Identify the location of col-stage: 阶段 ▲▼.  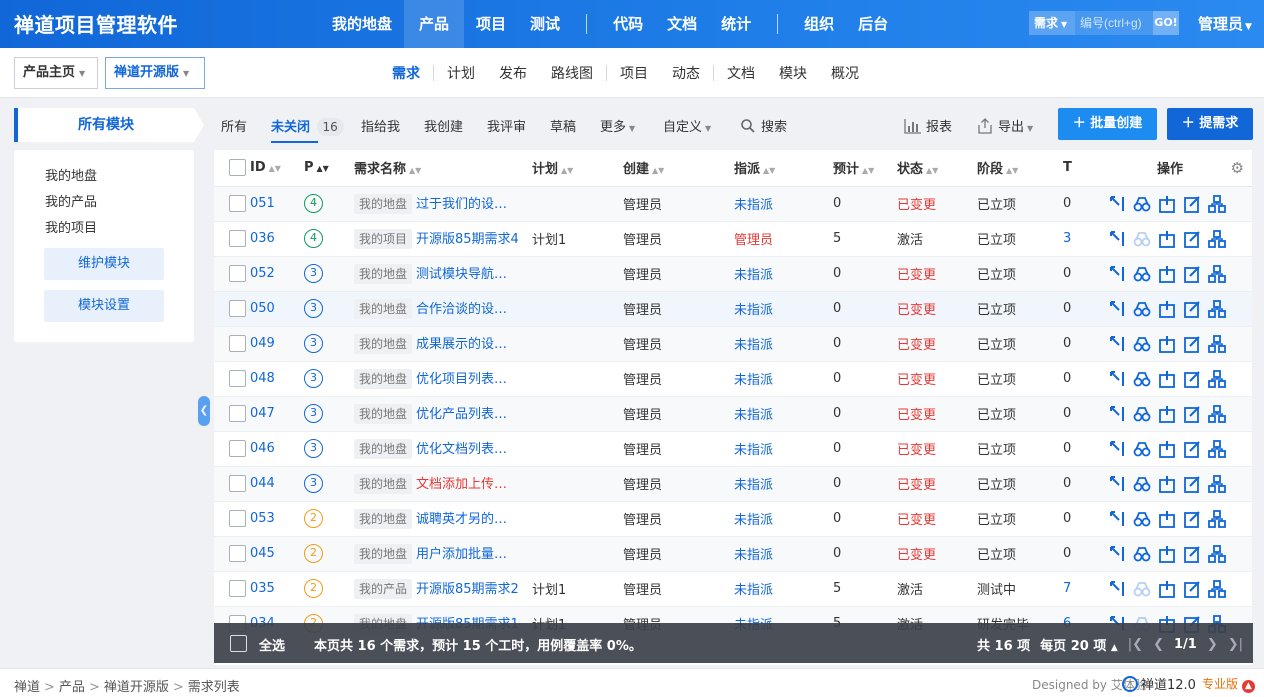
(1020, 168).